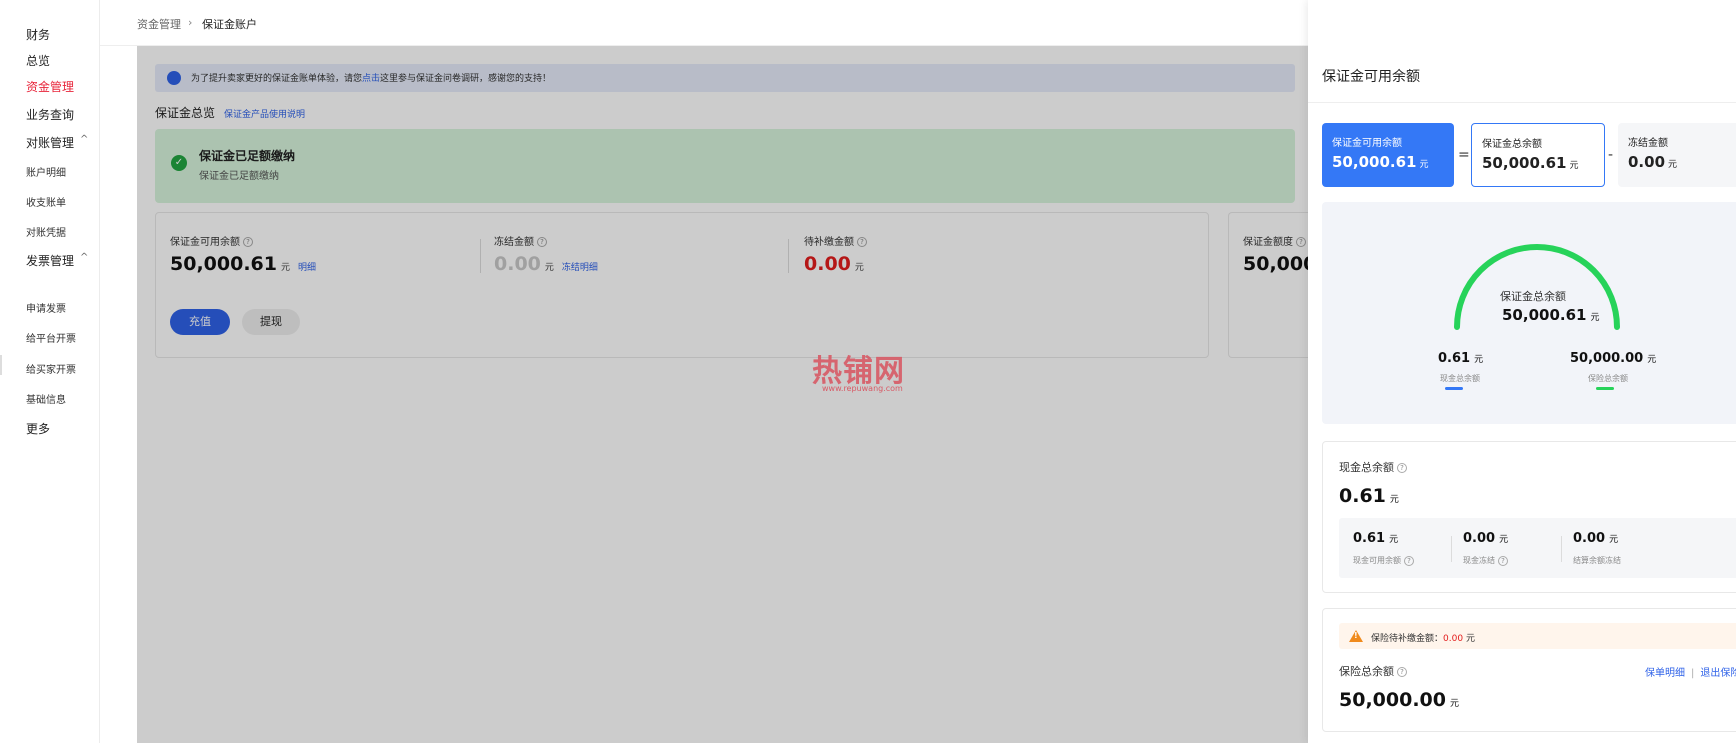  What do you see at coordinates (1665, 673) in the screenshot?
I see `policy-detail-link: 保单明细` at bounding box center [1665, 673].